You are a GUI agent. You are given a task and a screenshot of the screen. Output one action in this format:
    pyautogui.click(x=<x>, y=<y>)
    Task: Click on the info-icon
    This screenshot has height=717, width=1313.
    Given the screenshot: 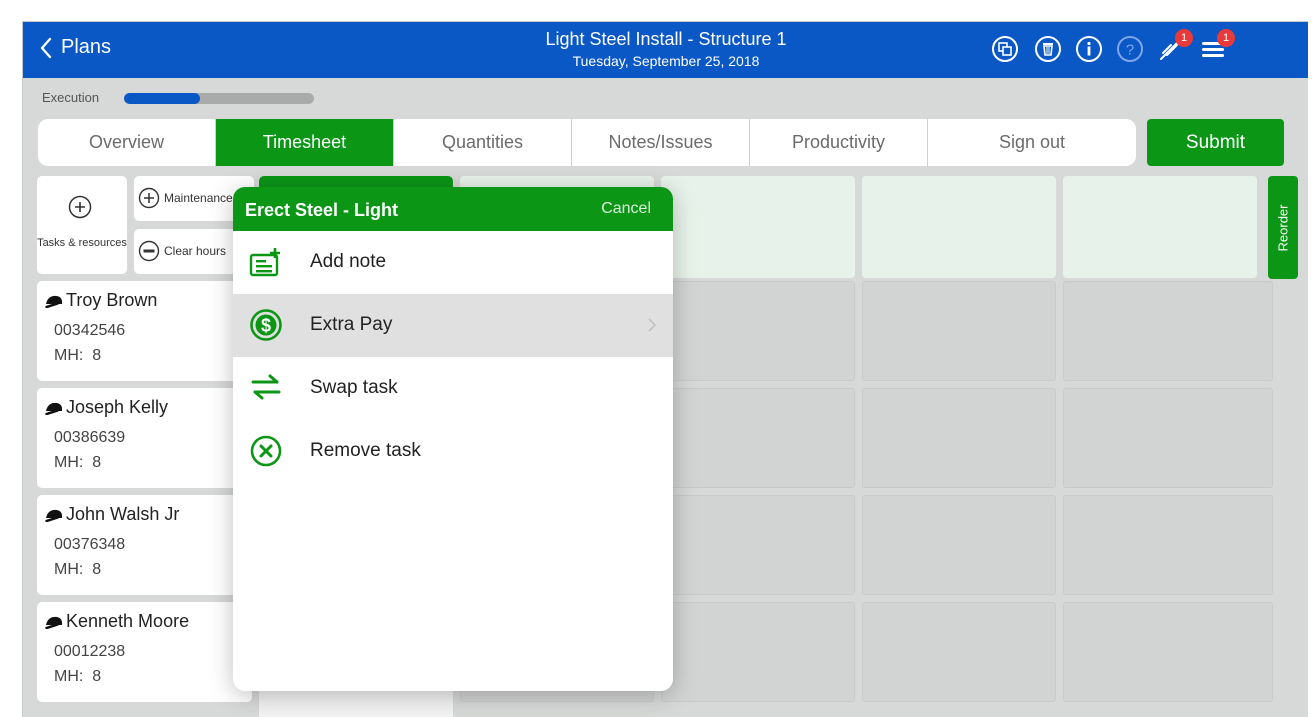 What is the action you would take?
    pyautogui.click(x=1089, y=49)
    